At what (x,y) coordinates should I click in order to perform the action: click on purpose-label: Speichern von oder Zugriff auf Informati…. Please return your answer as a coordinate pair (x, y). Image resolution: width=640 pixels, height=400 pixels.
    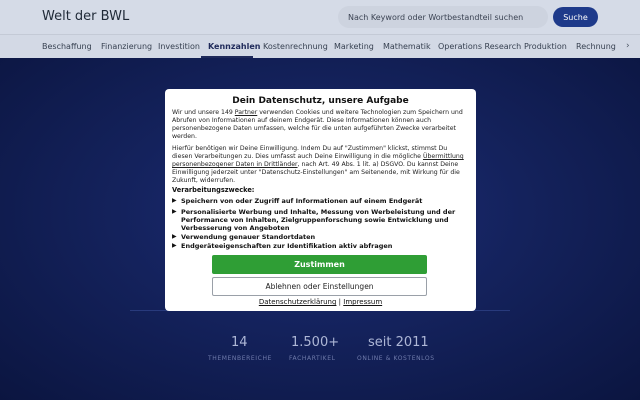
    Looking at the image, I should click on (302, 201).